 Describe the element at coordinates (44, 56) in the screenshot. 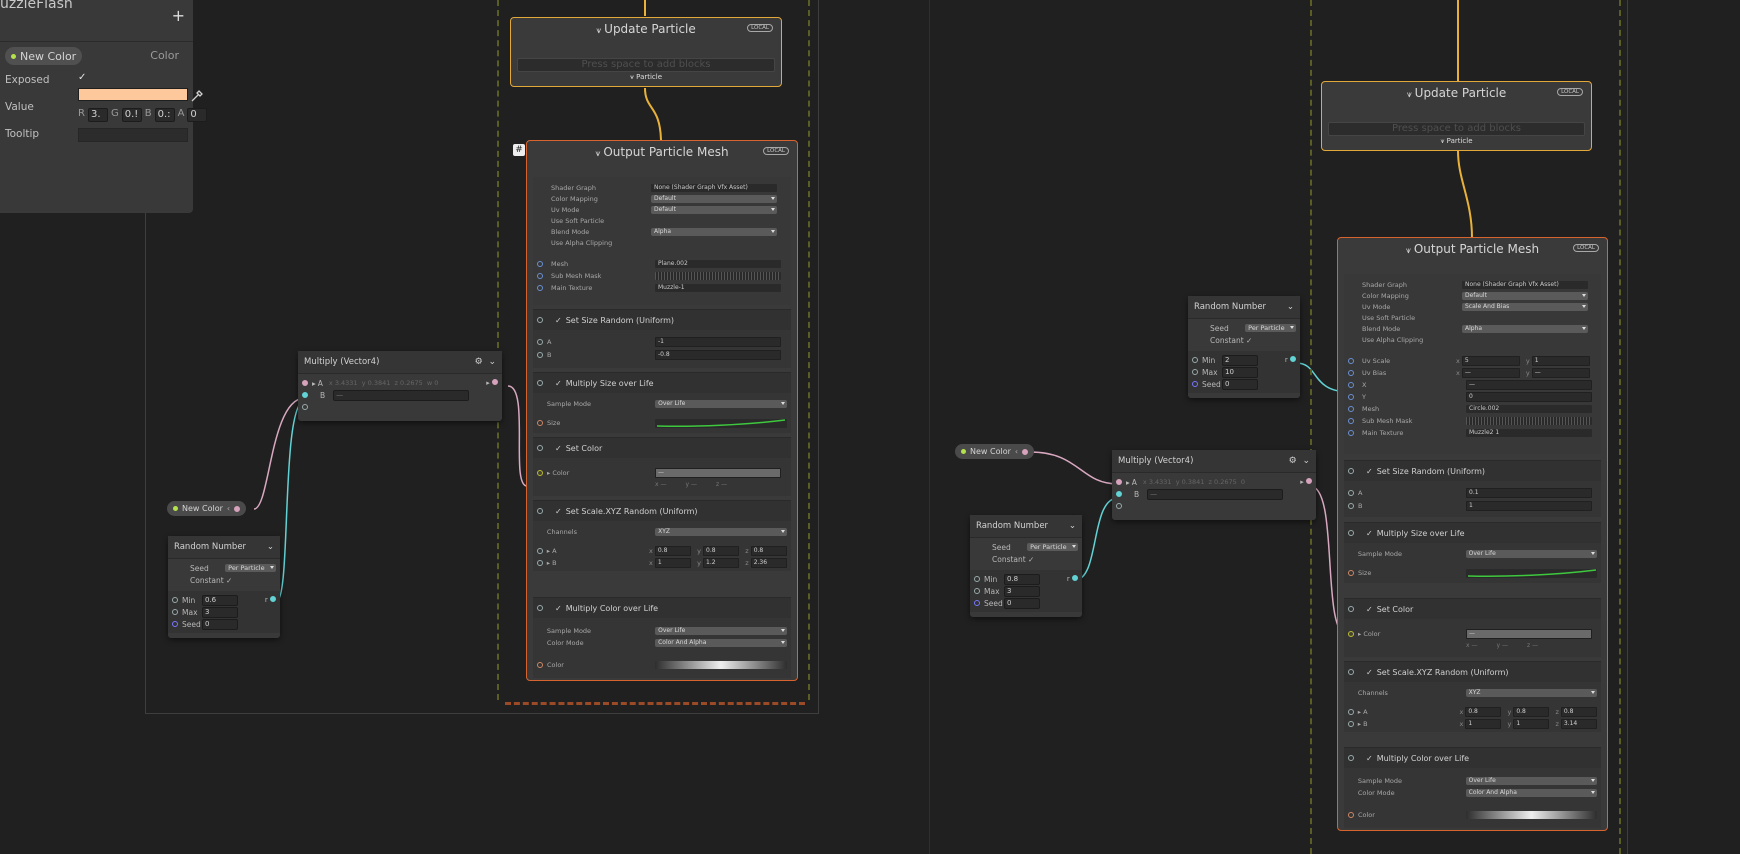

I see `property-pill: New Color` at that location.